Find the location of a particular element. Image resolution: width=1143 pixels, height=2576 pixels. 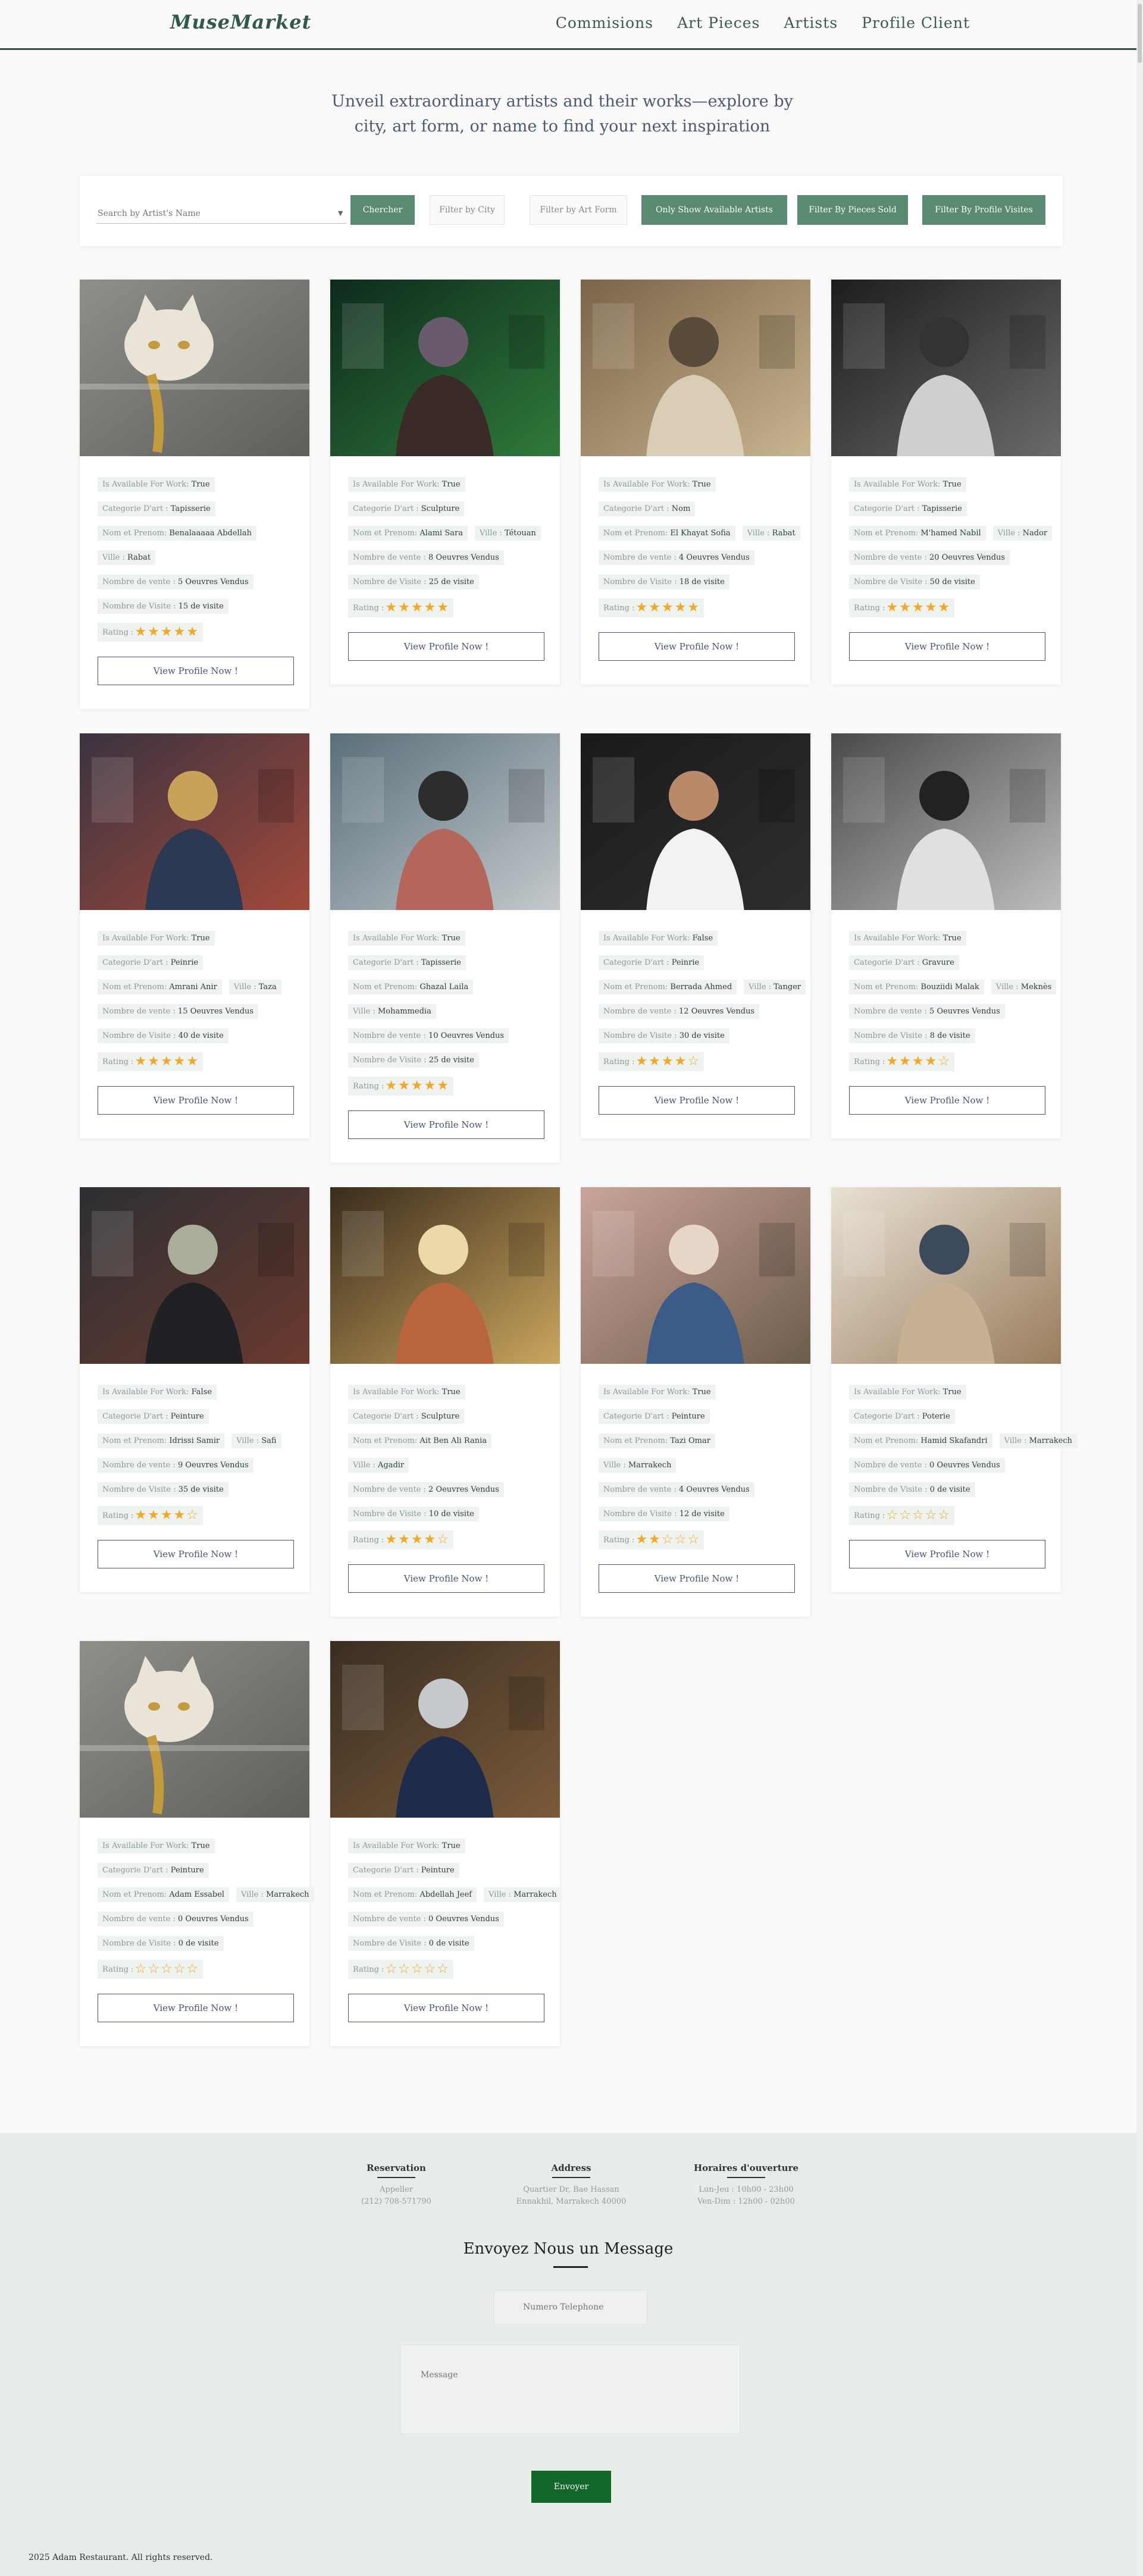

artist-search-input is located at coordinates (221, 213).